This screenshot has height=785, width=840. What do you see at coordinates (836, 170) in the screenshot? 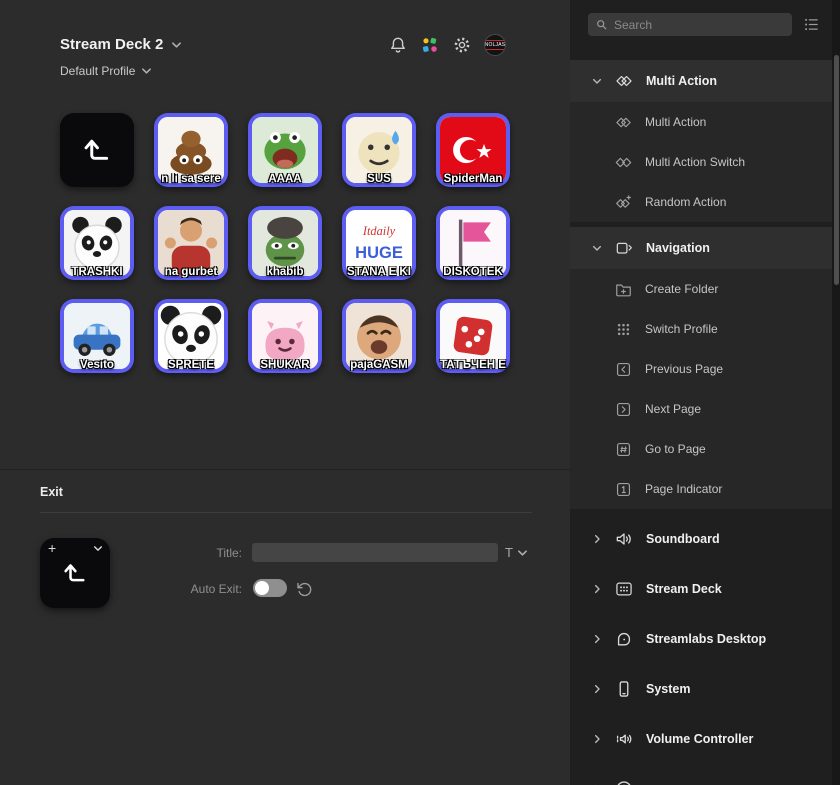
I see `scrollbar-thumb` at bounding box center [836, 170].